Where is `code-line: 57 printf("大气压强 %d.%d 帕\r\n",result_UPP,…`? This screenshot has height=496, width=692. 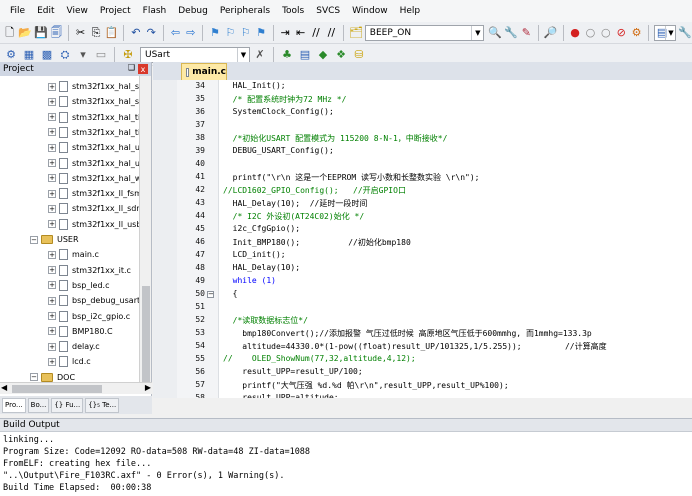
code-line: 57 printf("大气压强 %d.%d 帕\r\n",result_UPP,… is located at coordinates (422, 385).